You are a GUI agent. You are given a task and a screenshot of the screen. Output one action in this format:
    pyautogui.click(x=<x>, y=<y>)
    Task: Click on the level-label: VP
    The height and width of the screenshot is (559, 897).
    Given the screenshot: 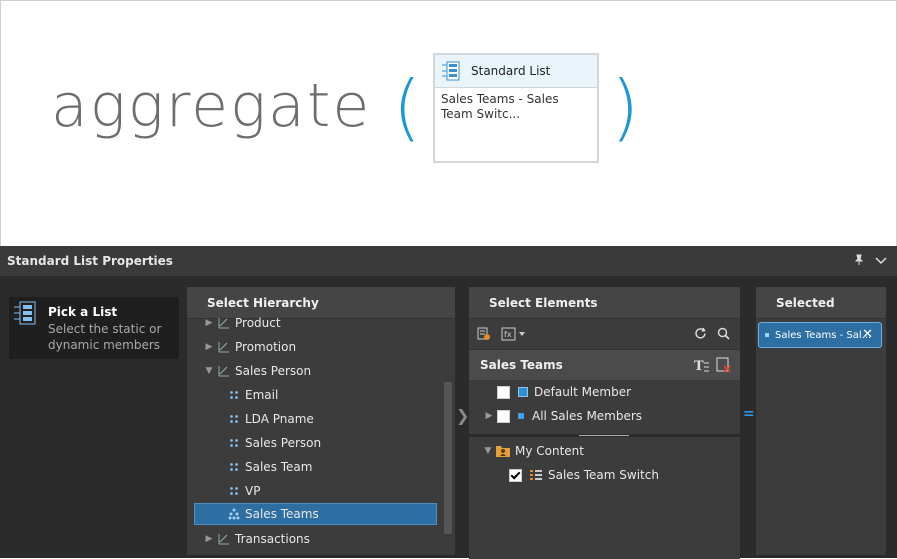 What is the action you would take?
    pyautogui.click(x=253, y=491)
    